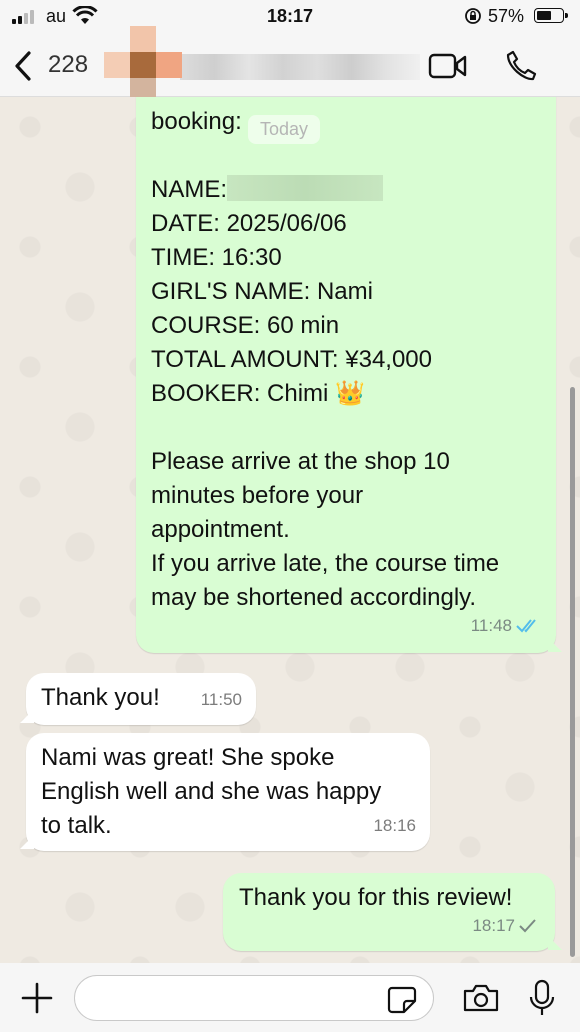 The width and height of the screenshot is (580, 1032). What do you see at coordinates (521, 66) in the screenshot?
I see `phone-icon` at bounding box center [521, 66].